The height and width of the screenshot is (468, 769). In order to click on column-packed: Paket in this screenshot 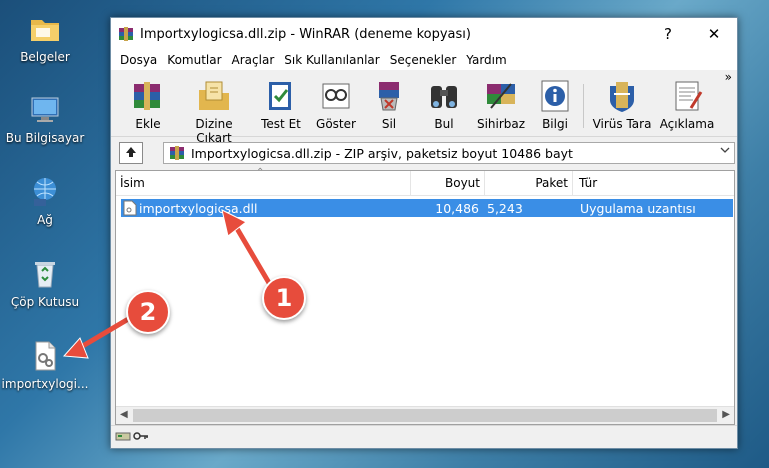, I will do `click(529, 183)`.